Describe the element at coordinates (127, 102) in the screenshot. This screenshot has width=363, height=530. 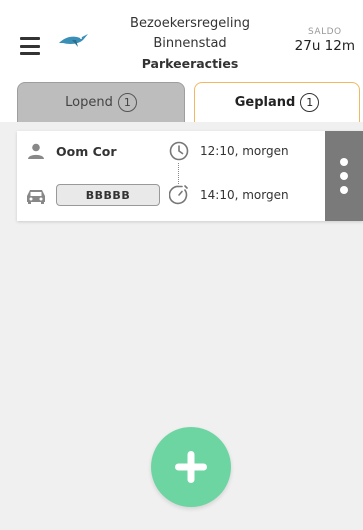
I see `tab-lopend-count-badge: 1` at that location.